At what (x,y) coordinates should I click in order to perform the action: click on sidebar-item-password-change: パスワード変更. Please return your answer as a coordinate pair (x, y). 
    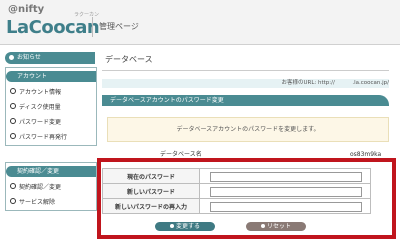
    Looking at the image, I should click on (51, 122).